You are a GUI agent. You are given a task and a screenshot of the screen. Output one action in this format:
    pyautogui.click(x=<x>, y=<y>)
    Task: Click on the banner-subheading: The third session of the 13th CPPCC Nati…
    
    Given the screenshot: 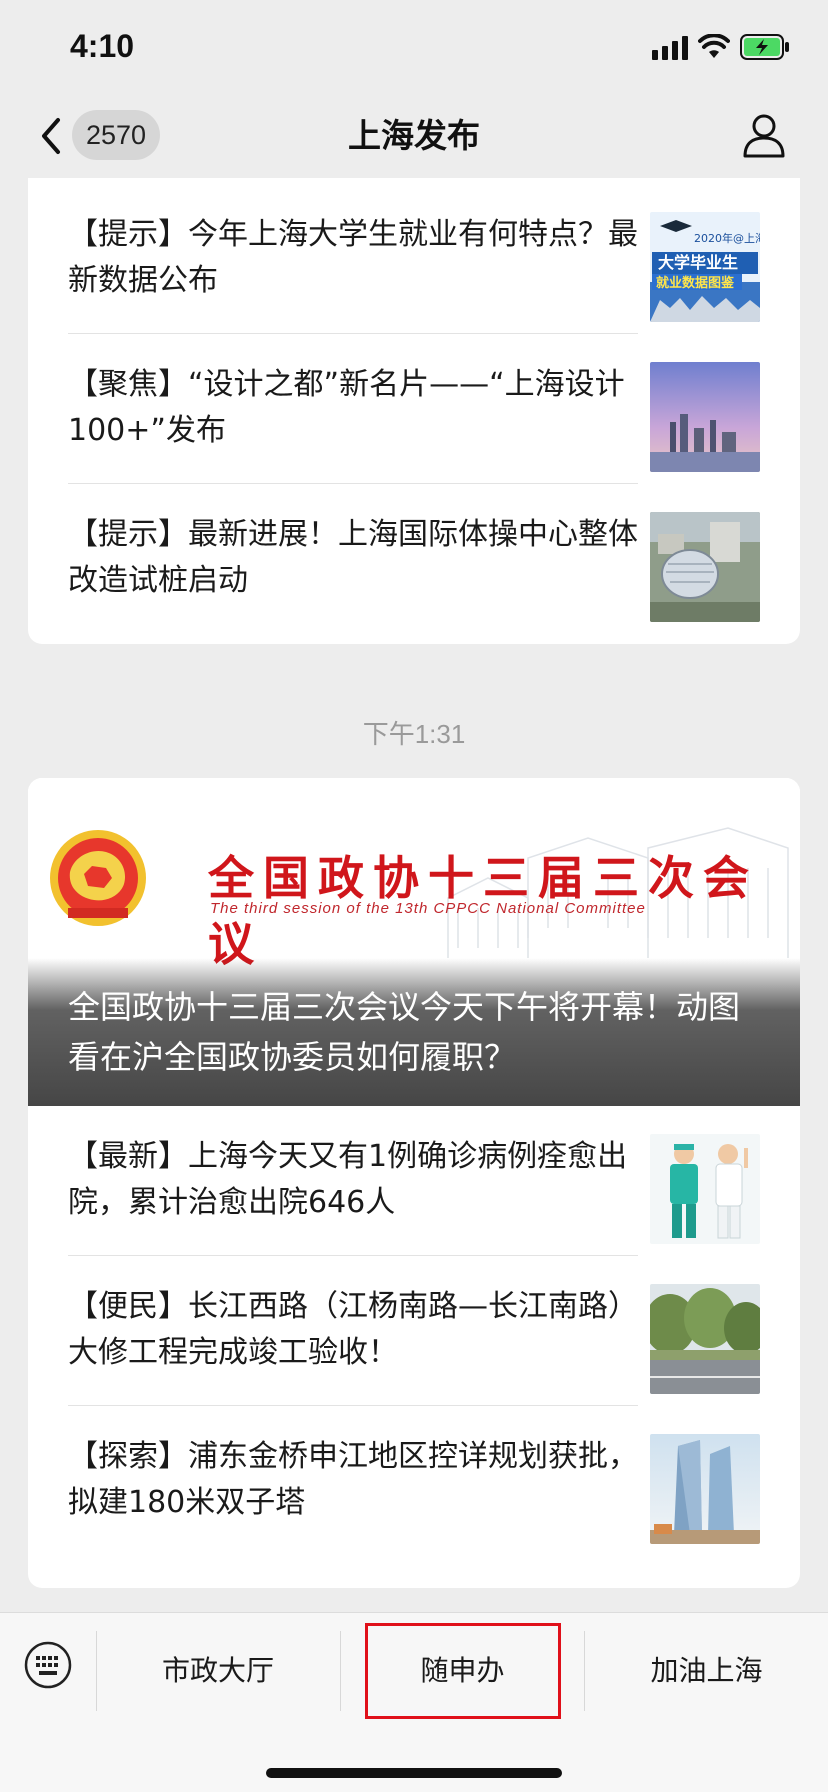 What is the action you would take?
    pyautogui.click(x=428, y=908)
    